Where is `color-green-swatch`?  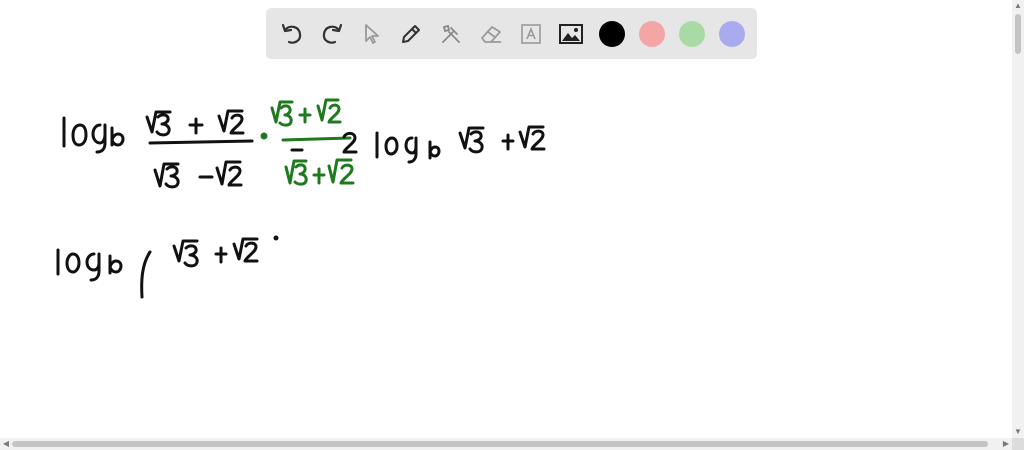
color-green-swatch is located at coordinates (692, 34).